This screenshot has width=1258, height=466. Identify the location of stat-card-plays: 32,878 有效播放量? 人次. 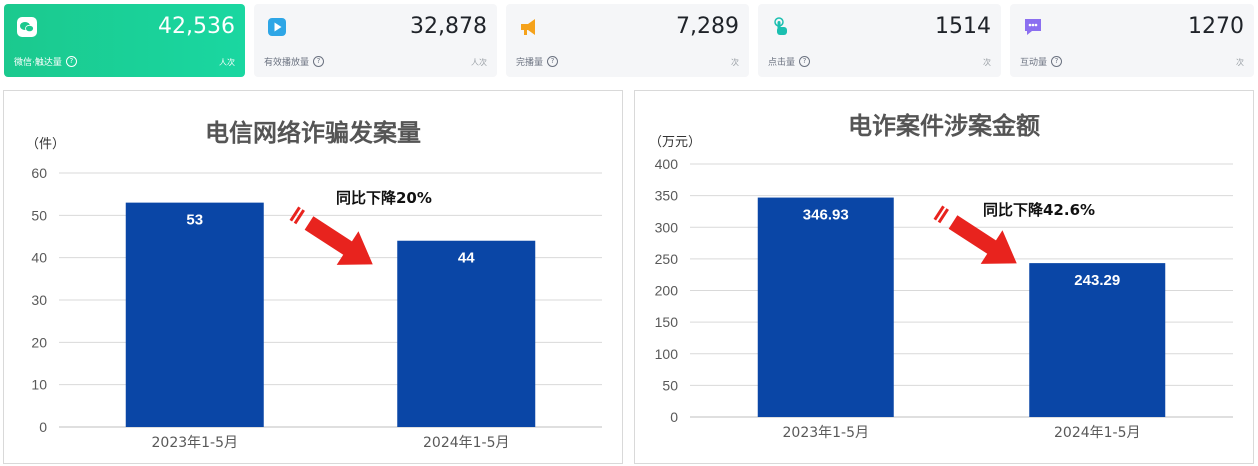
(375, 40).